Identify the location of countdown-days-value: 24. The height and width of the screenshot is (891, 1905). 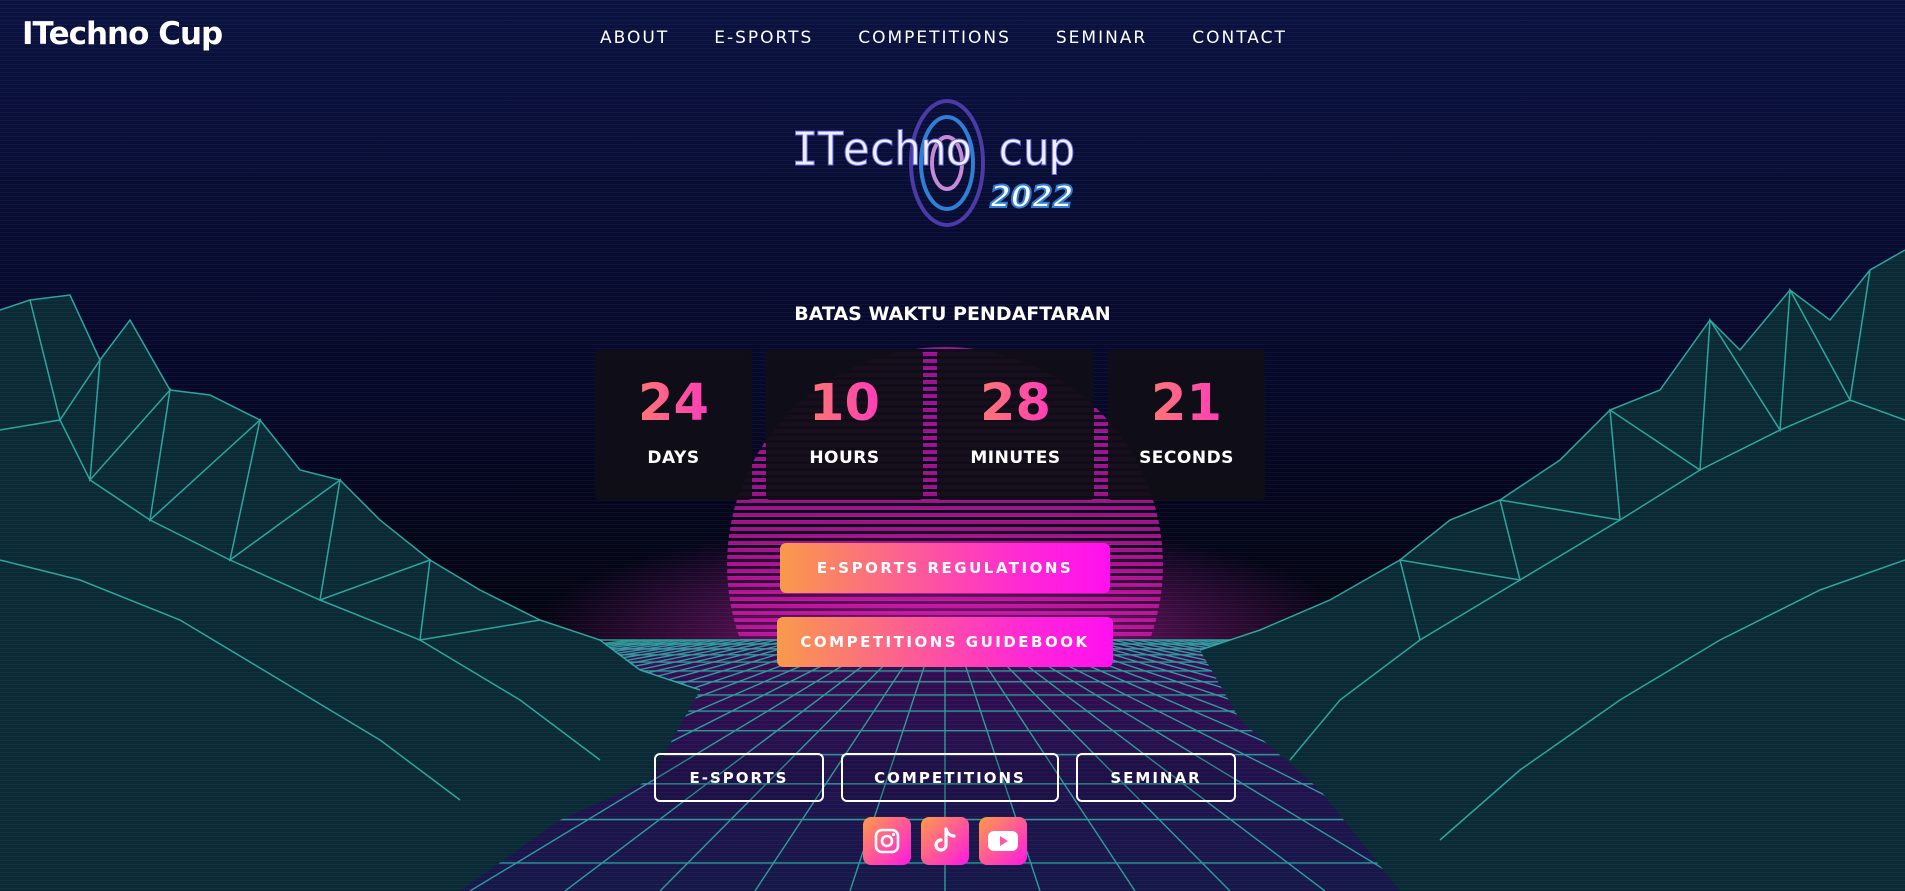
(673, 404).